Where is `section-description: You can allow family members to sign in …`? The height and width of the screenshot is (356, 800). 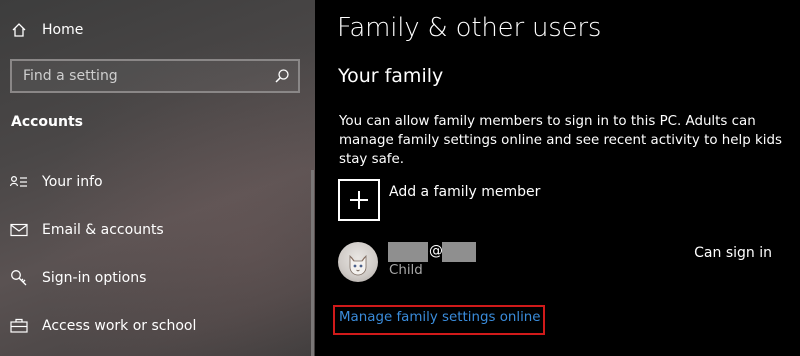 section-description: You can allow family members to sign in … is located at coordinates (560, 140).